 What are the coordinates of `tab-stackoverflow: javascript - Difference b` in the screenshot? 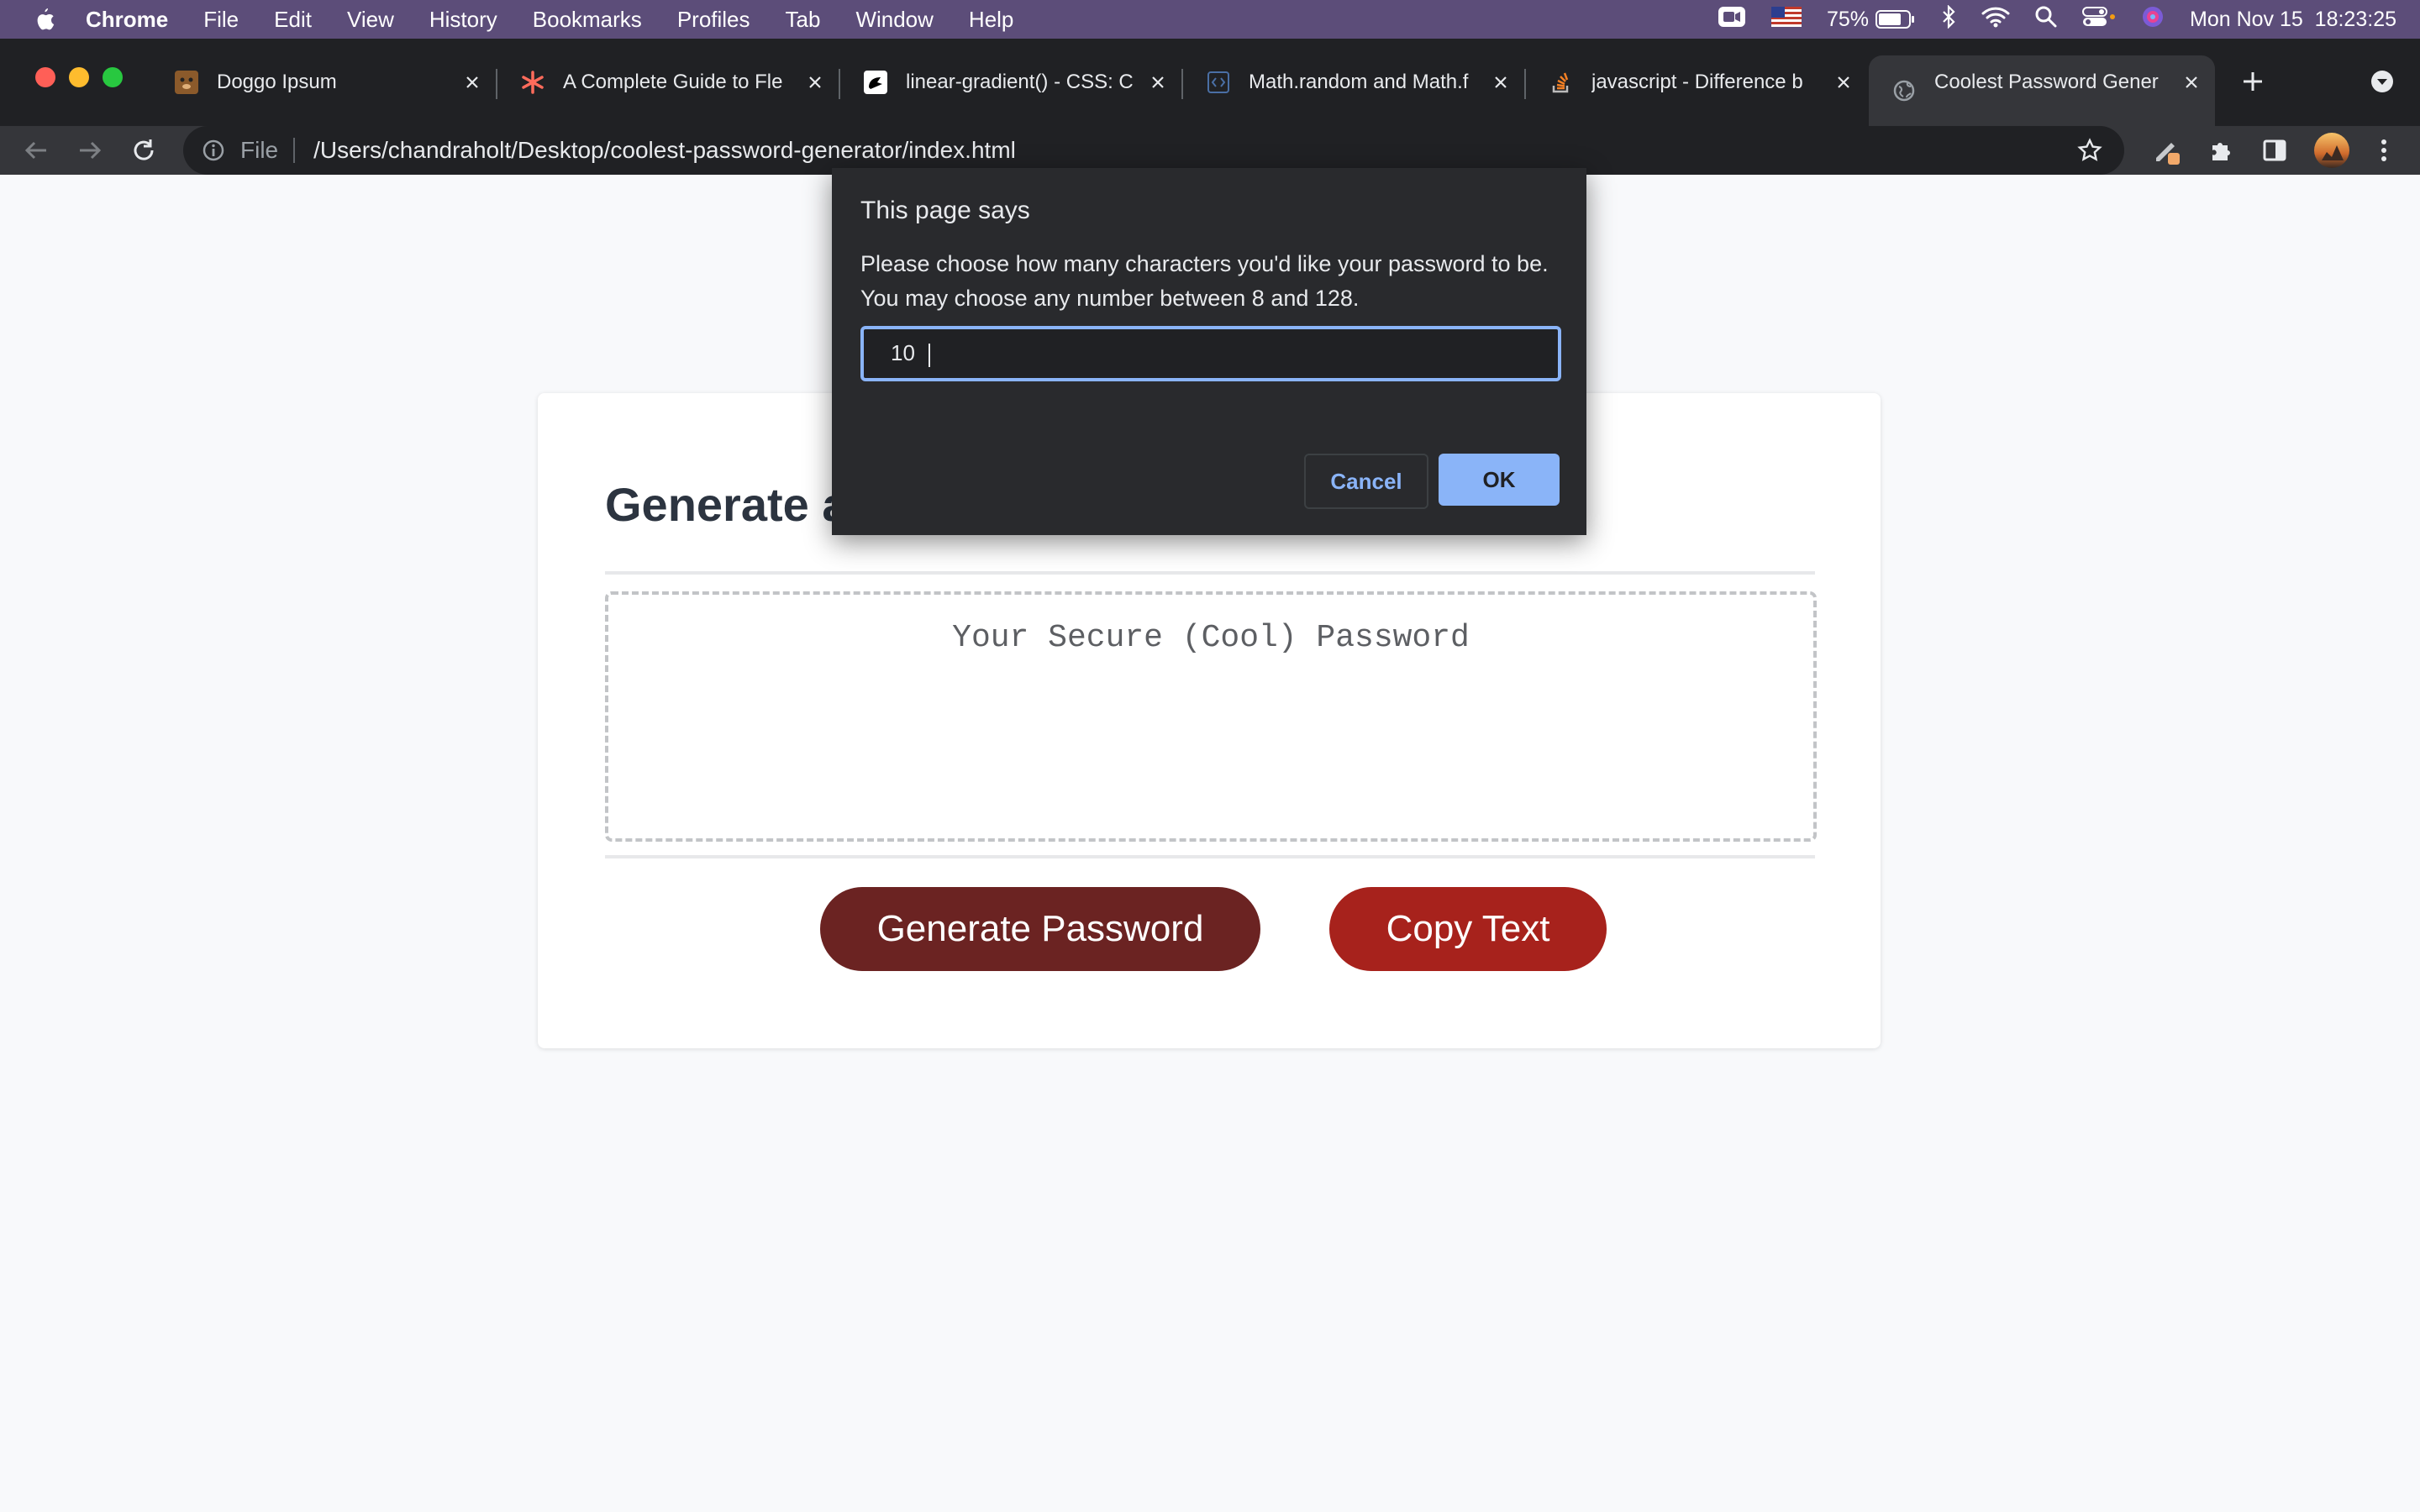 It's located at (1696, 82).